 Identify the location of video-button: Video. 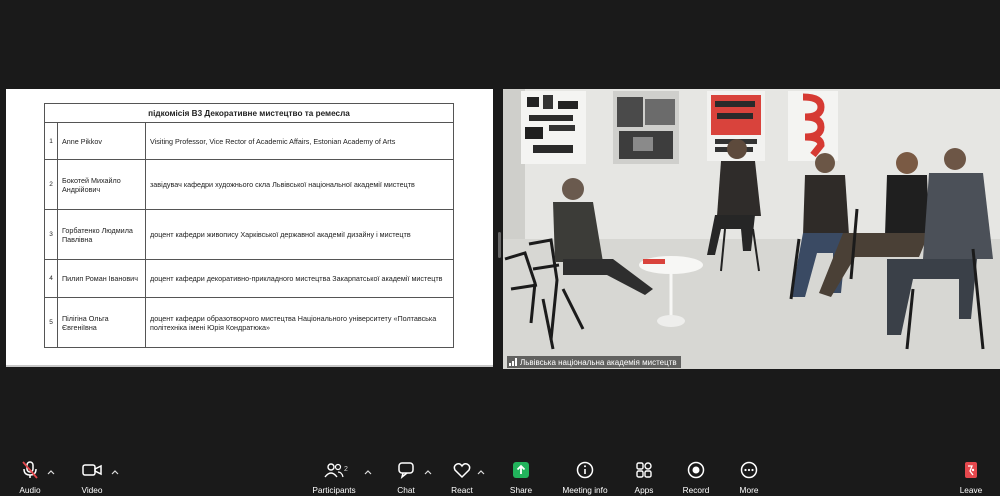
(92, 478).